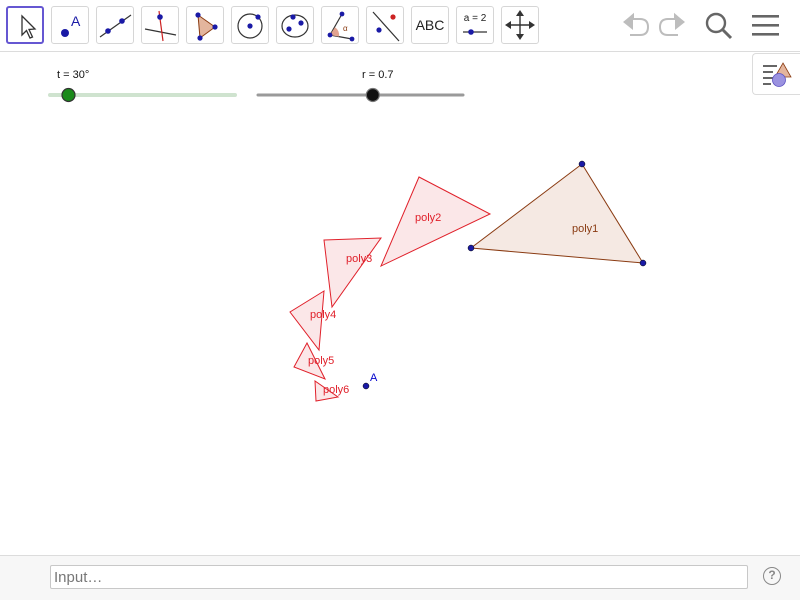 The image size is (800, 600). I want to click on undo-icon, so click(636, 24).